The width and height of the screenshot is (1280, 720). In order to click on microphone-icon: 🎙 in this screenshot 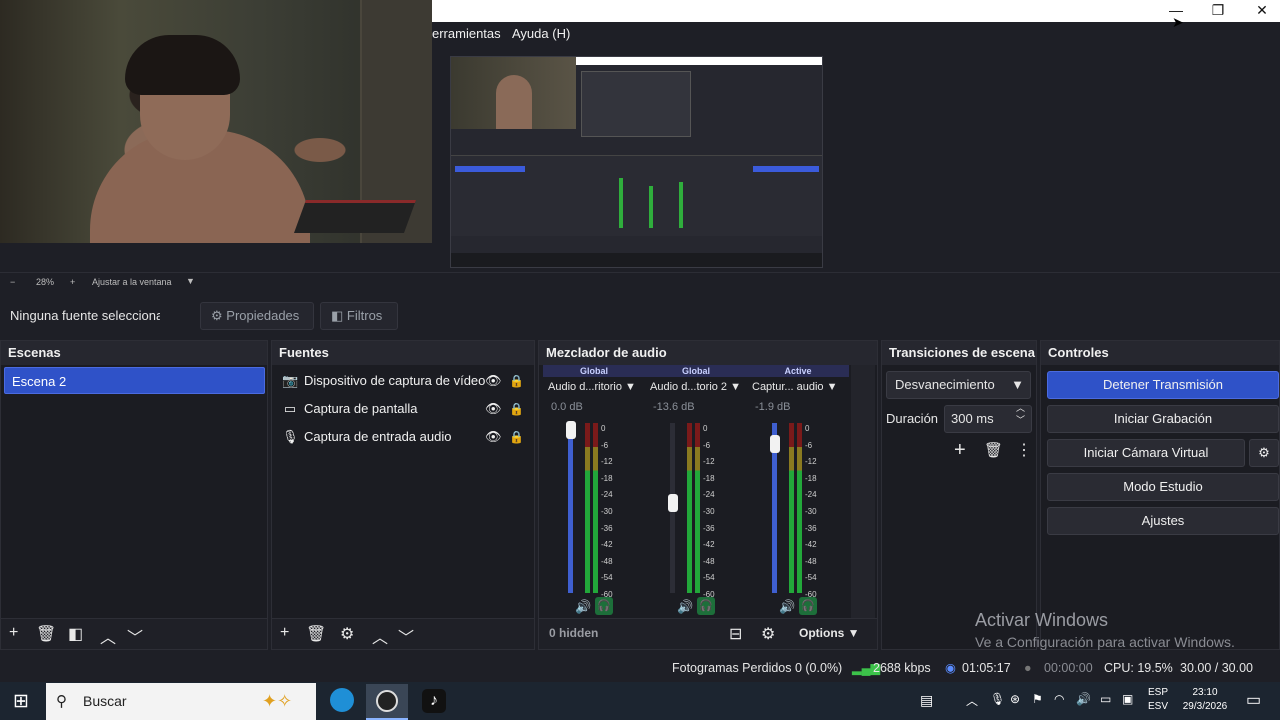, I will do `click(997, 699)`.